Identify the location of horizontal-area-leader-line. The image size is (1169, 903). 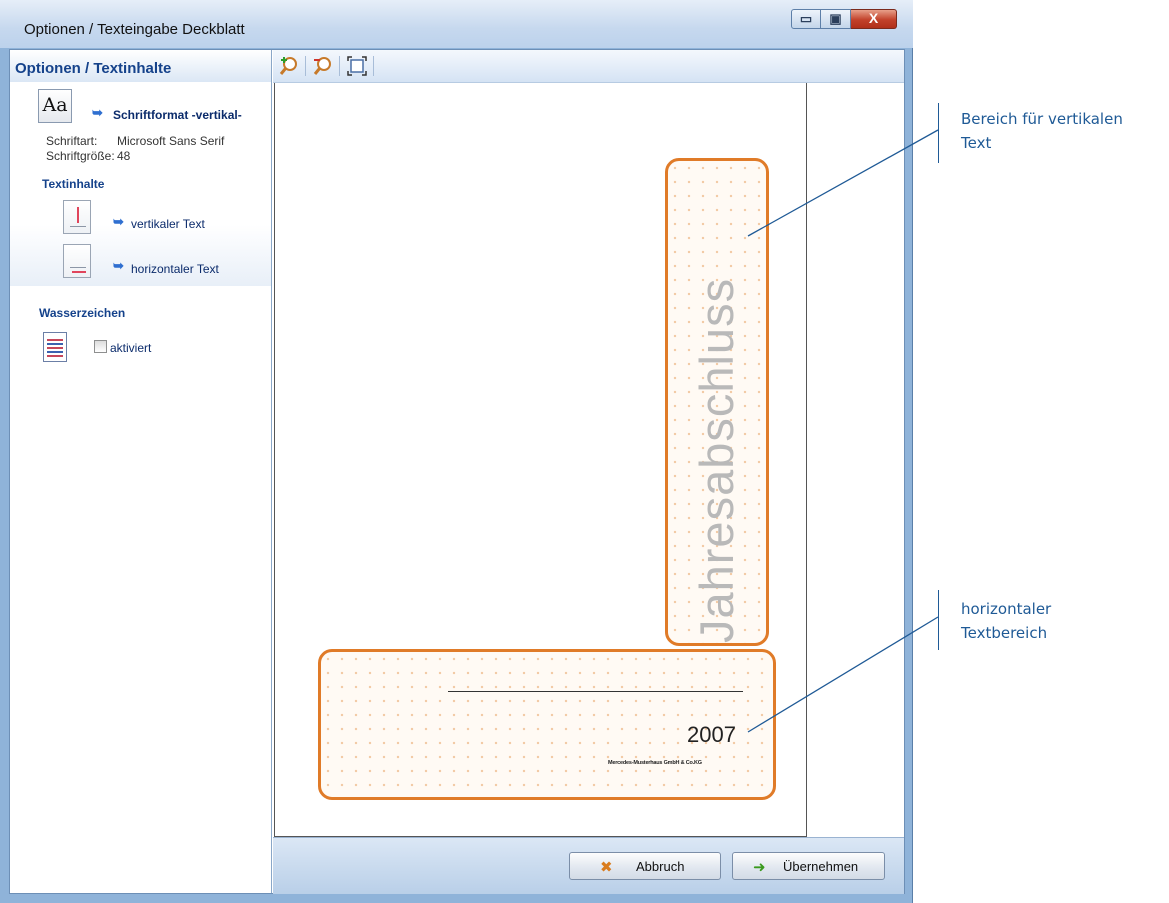
(843, 674).